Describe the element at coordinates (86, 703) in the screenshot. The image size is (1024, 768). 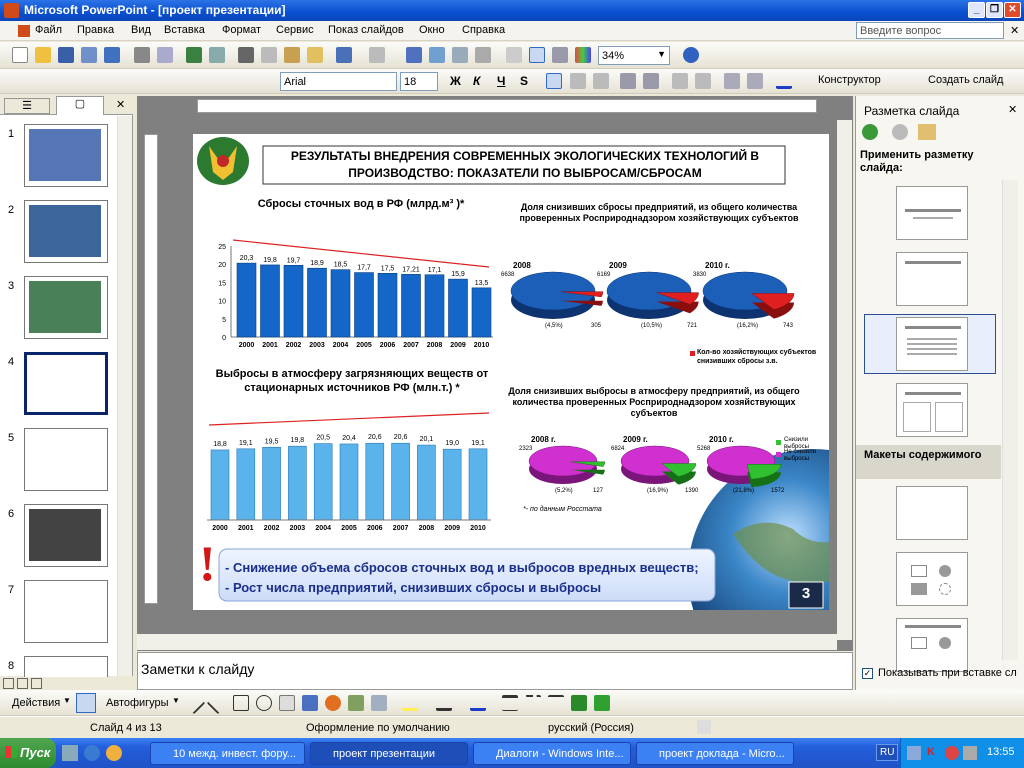
I see `select-pointer-icon` at that location.